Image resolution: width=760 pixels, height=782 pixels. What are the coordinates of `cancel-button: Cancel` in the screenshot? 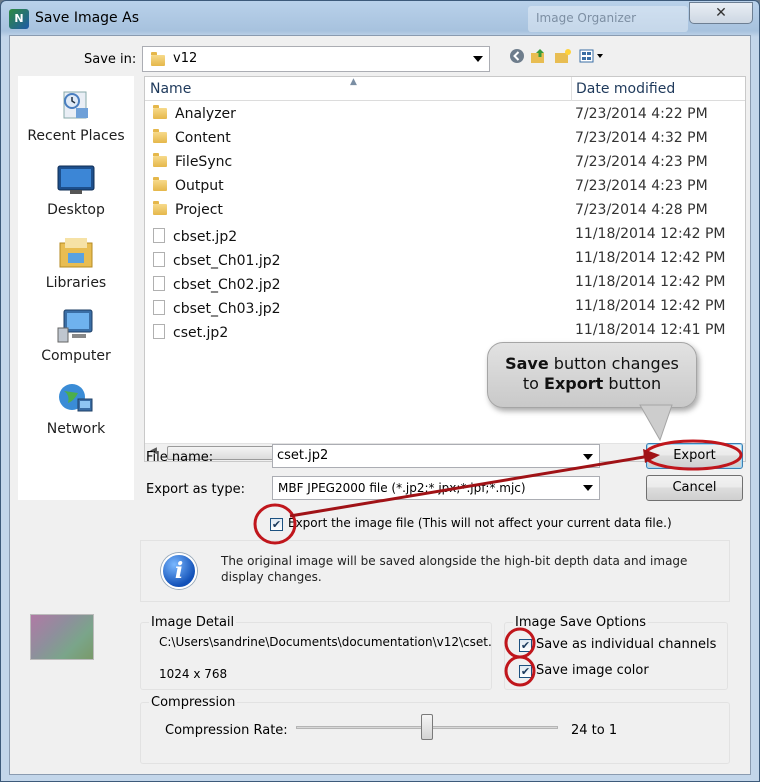 It's located at (694, 488).